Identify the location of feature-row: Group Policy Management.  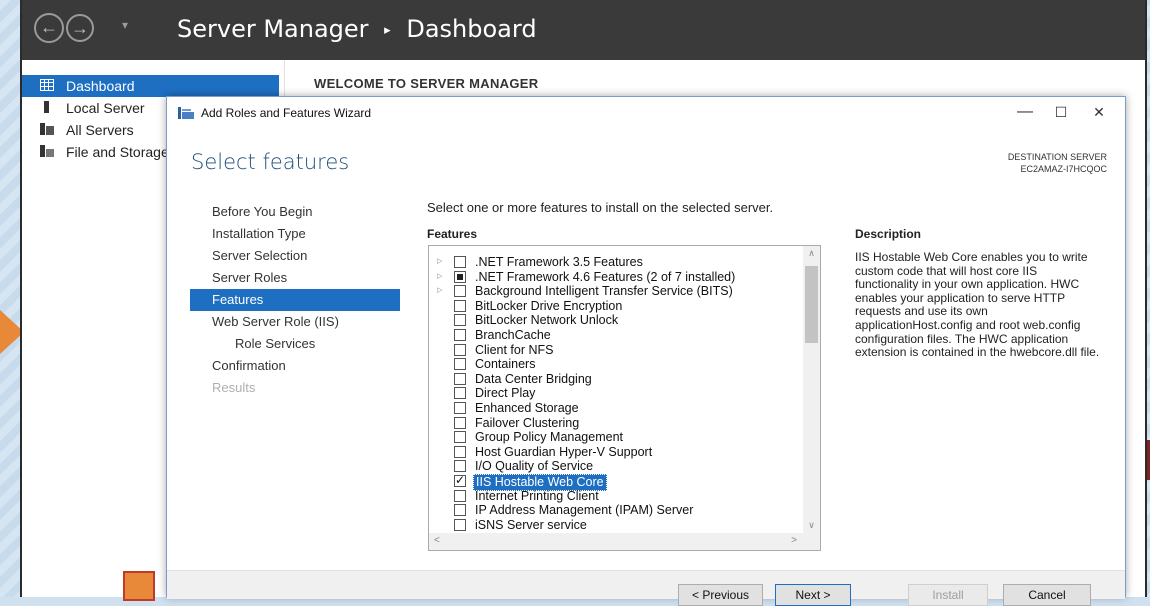
(614, 437).